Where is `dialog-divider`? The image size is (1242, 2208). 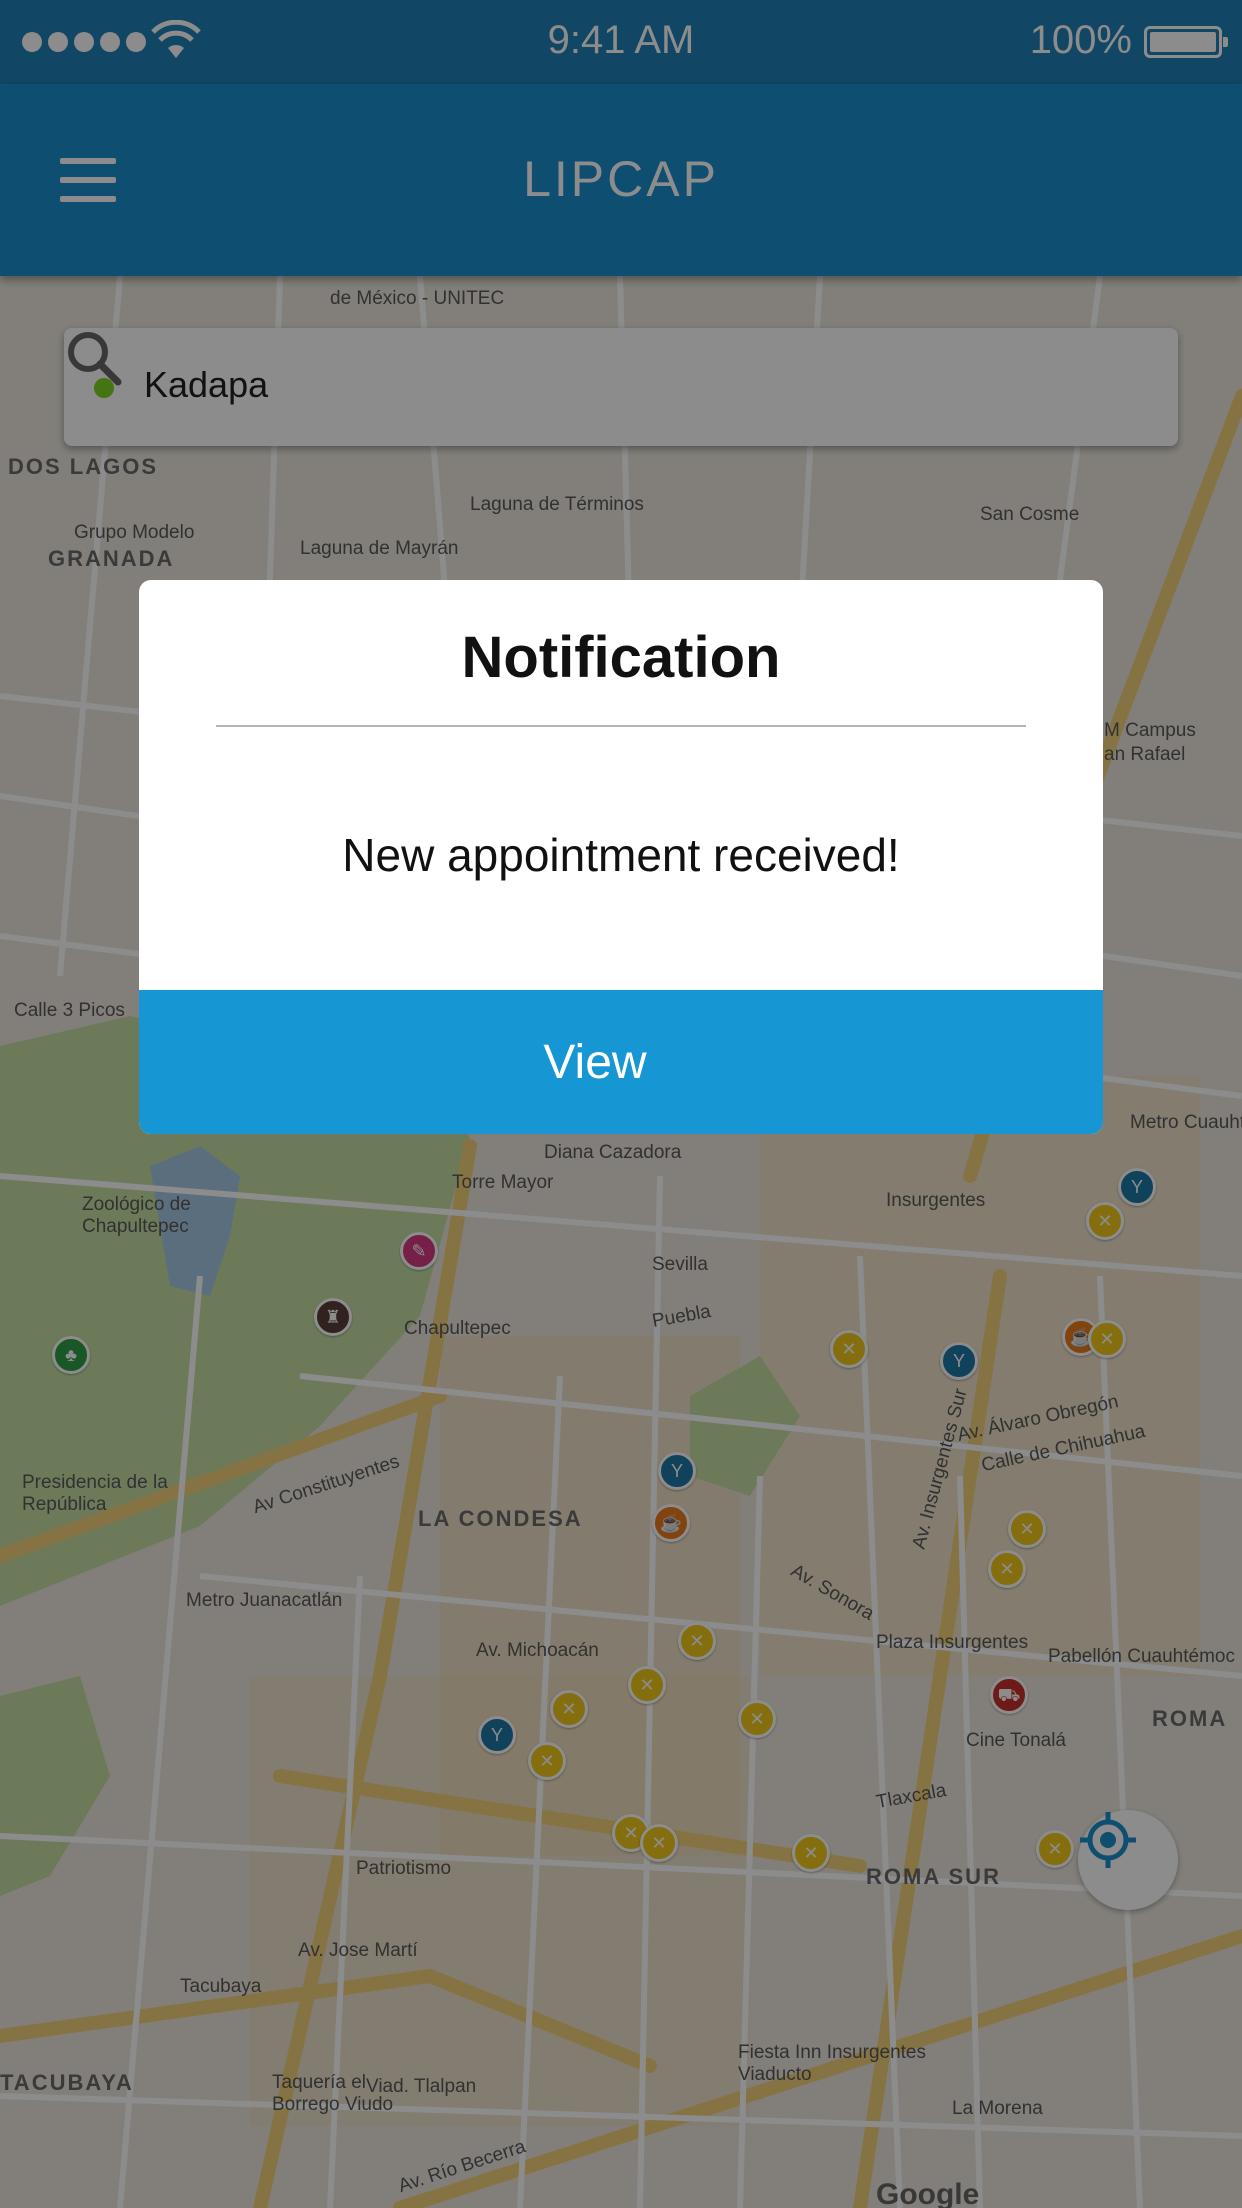 dialog-divider is located at coordinates (621, 726).